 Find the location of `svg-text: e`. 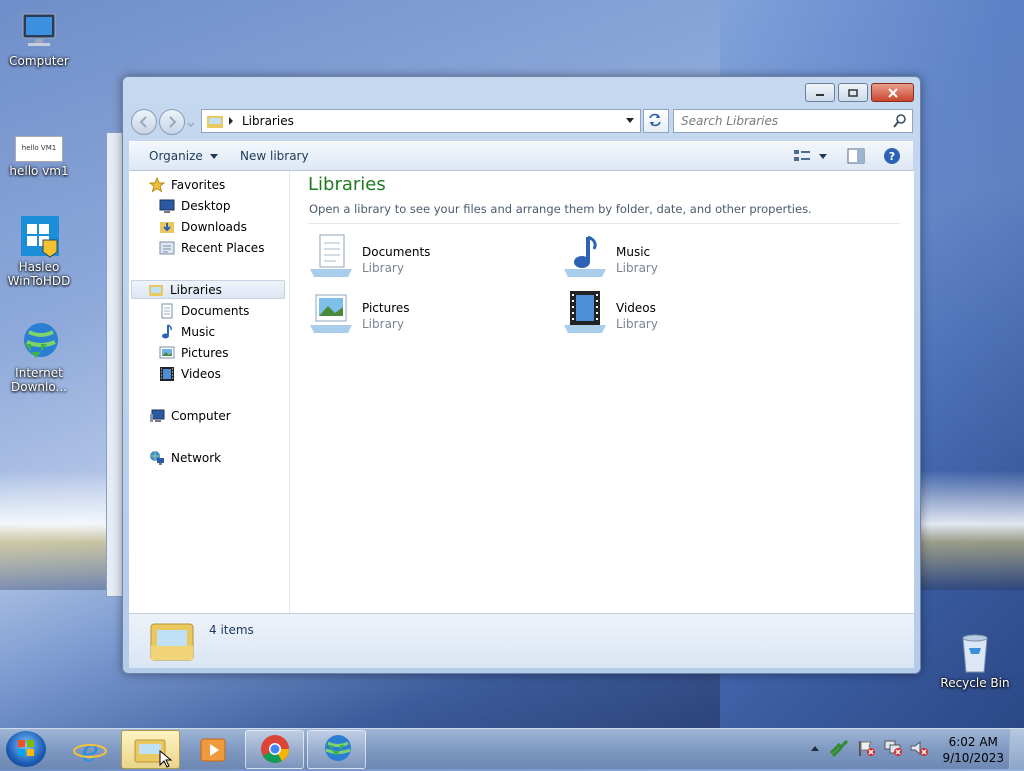

svg-text: e is located at coordinates (90, 751).